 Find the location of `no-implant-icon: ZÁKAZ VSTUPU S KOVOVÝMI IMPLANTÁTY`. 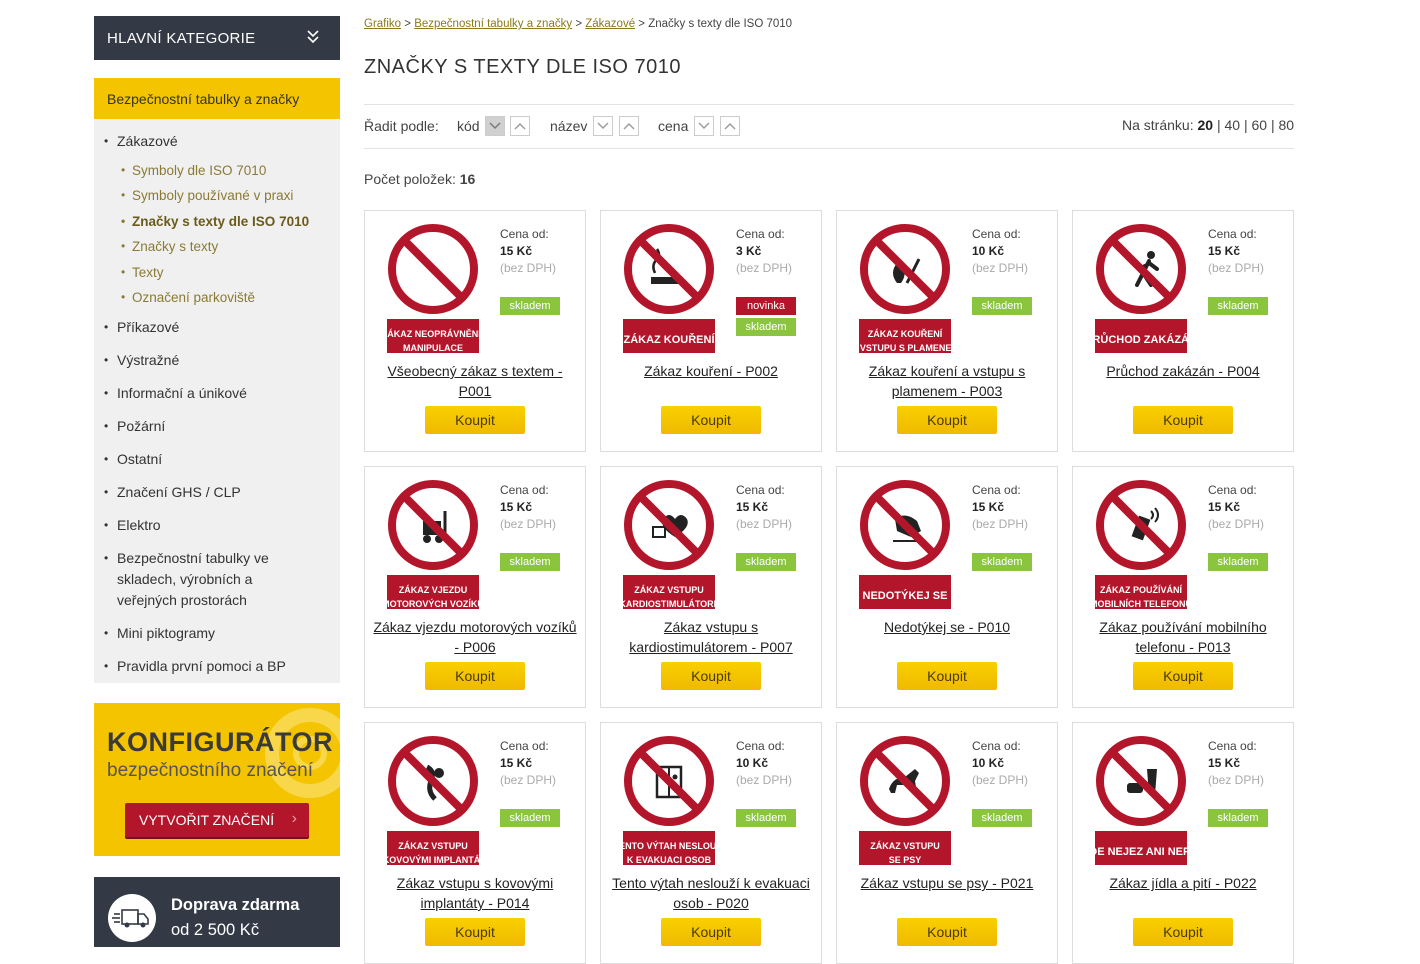

no-implant-icon: ZÁKAZ VSTUPU S KOVOVÝMI IMPLANTÁTY is located at coordinates (433, 800).